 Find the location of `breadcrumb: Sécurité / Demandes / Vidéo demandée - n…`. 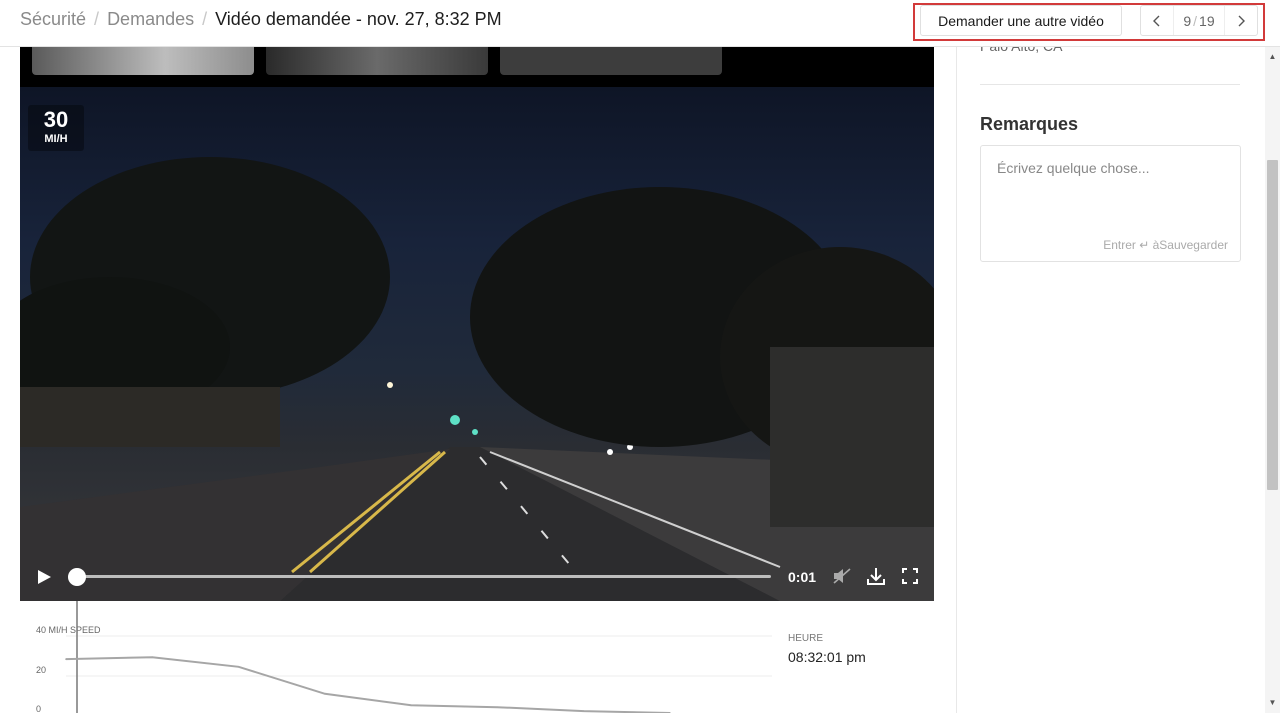

breadcrumb: Sécurité / Demandes / Vidéo demandée - n… is located at coordinates (261, 19).